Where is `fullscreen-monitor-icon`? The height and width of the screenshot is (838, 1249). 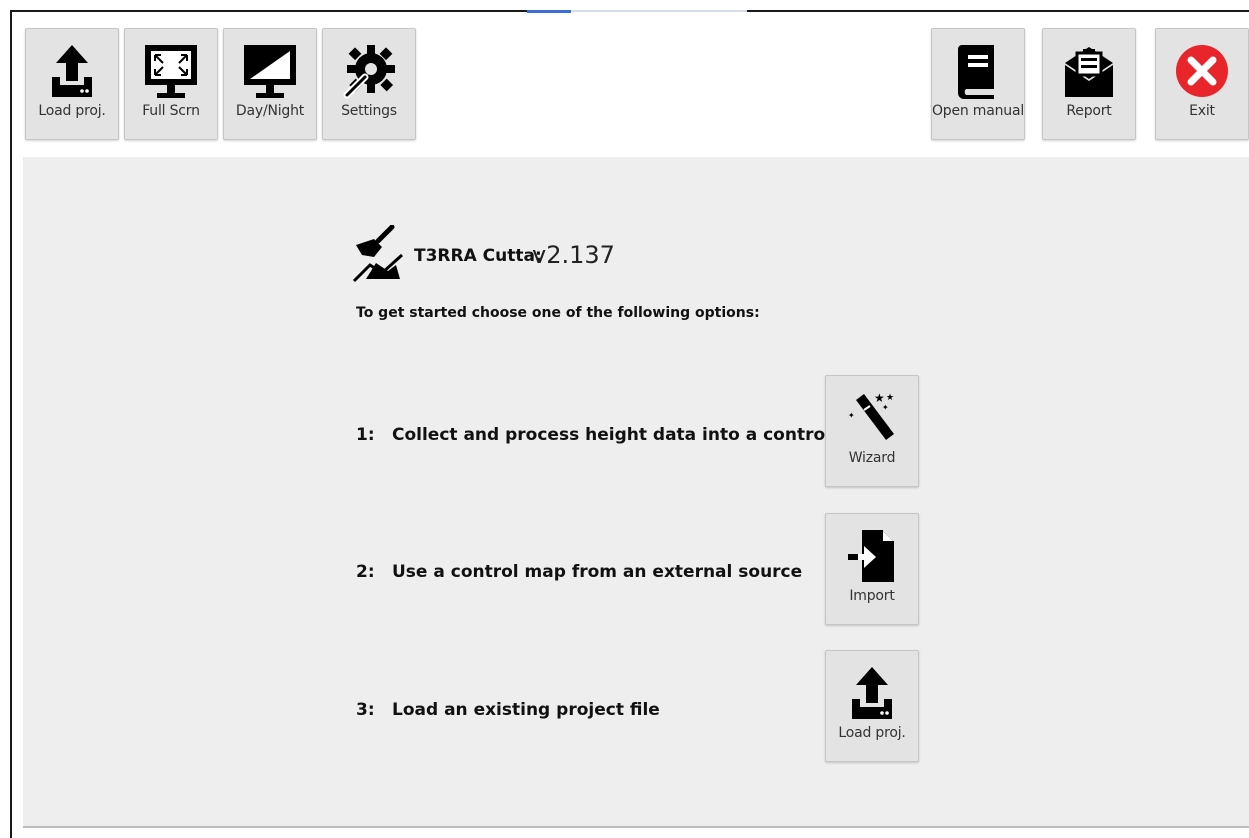
fullscreen-monitor-icon is located at coordinates (171, 71).